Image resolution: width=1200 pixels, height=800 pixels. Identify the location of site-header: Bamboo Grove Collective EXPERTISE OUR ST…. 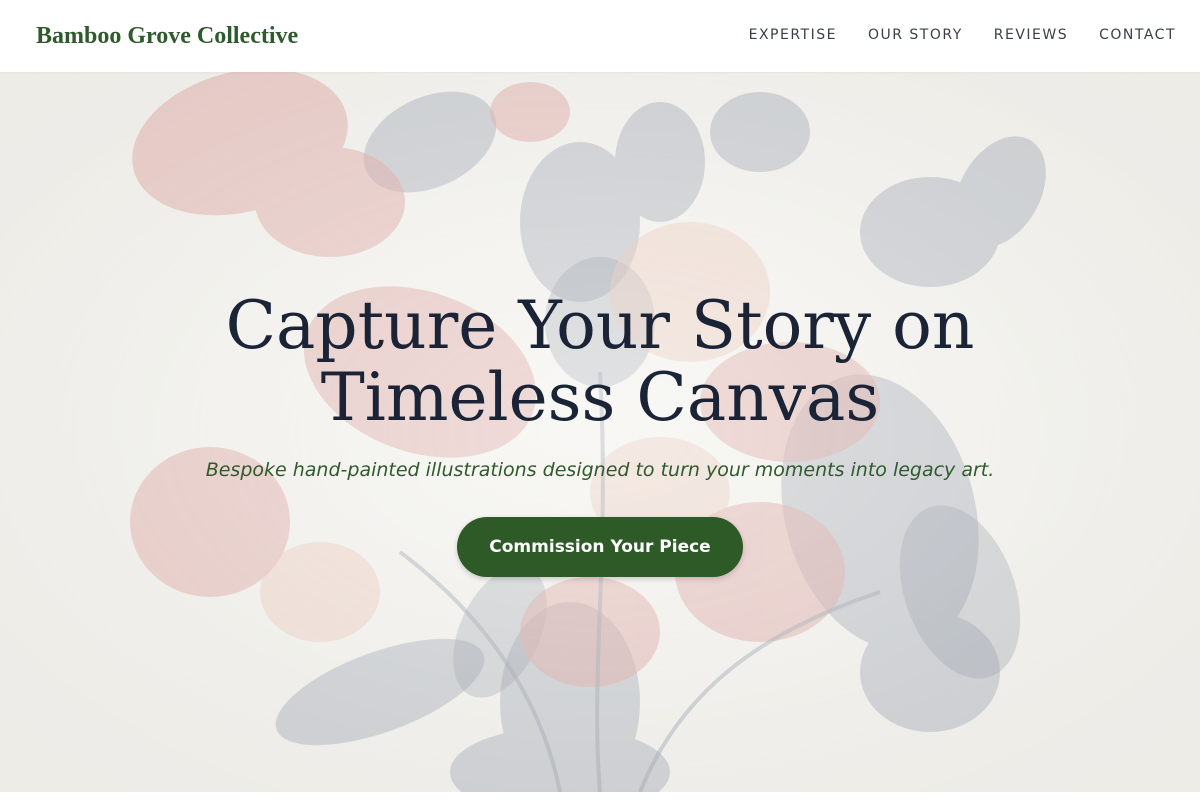
(600, 36).